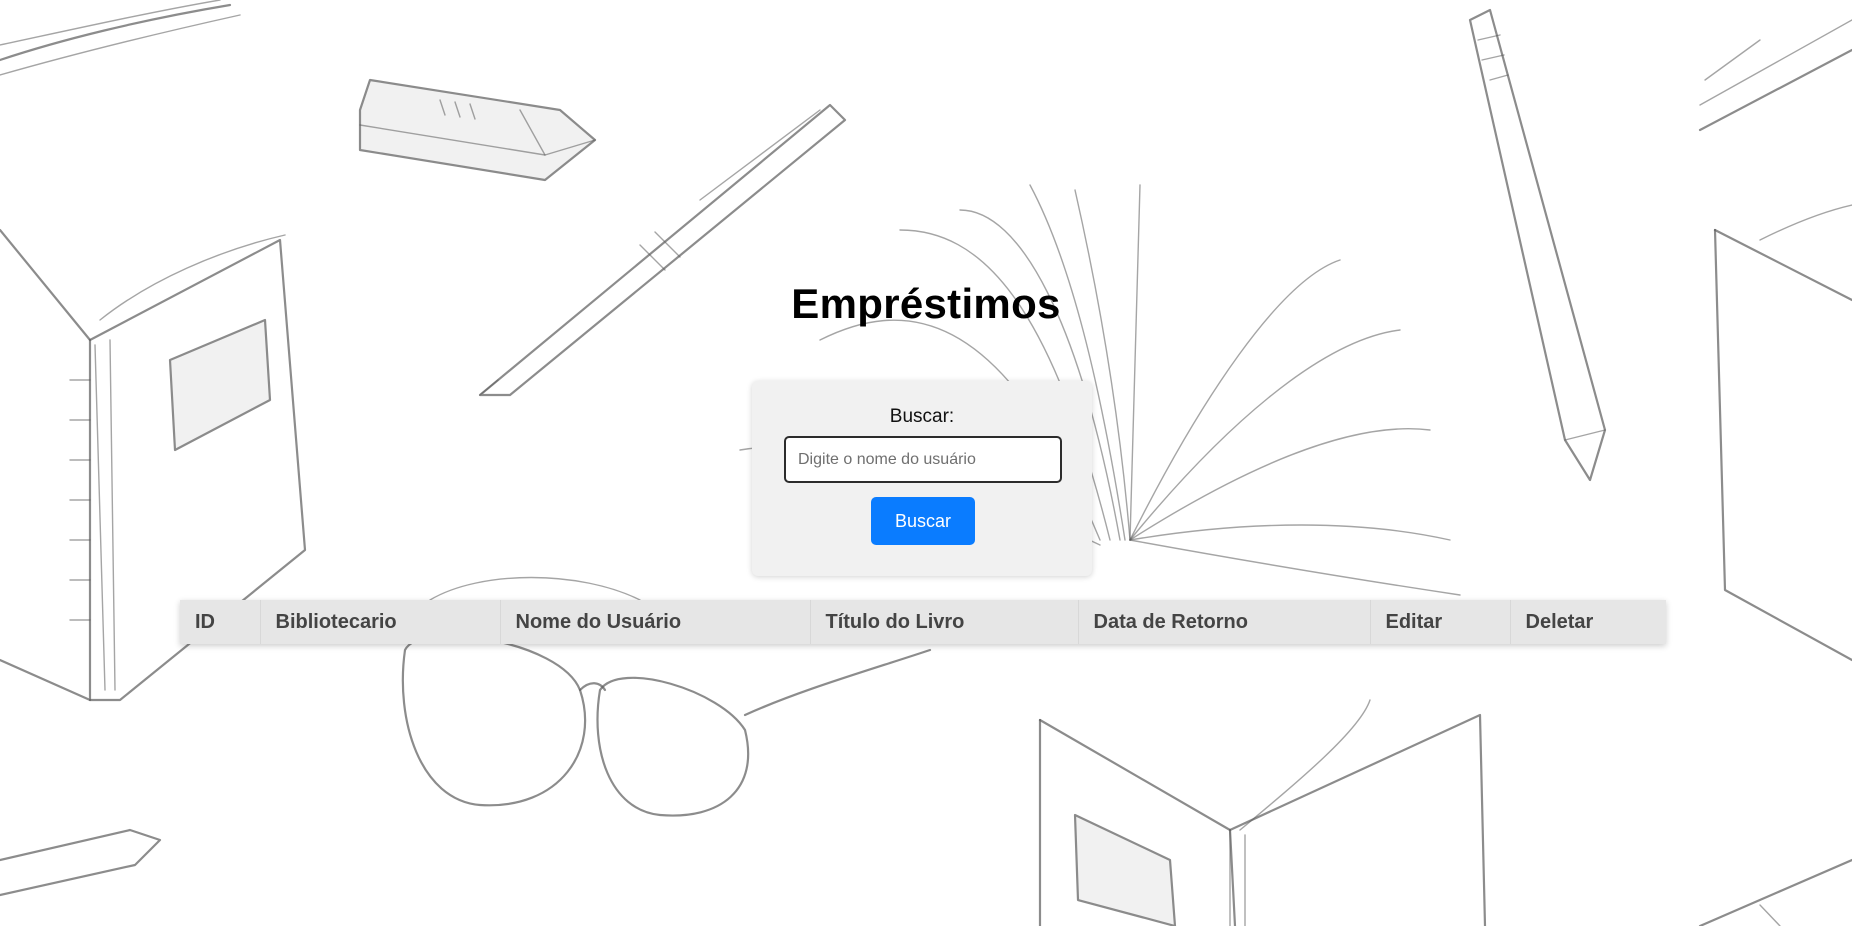 This screenshot has height=926, width=1852. Describe the element at coordinates (944, 622) in the screenshot. I see `column-header-titulo-livro: Título do Livro` at that location.